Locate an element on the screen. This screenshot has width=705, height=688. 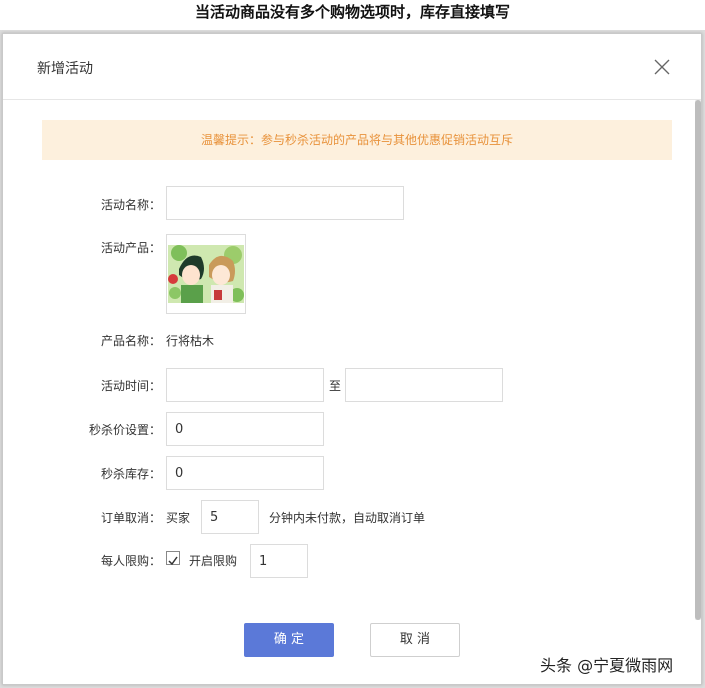
limit-checkbox-label: 开启限购 is located at coordinates (213, 561).